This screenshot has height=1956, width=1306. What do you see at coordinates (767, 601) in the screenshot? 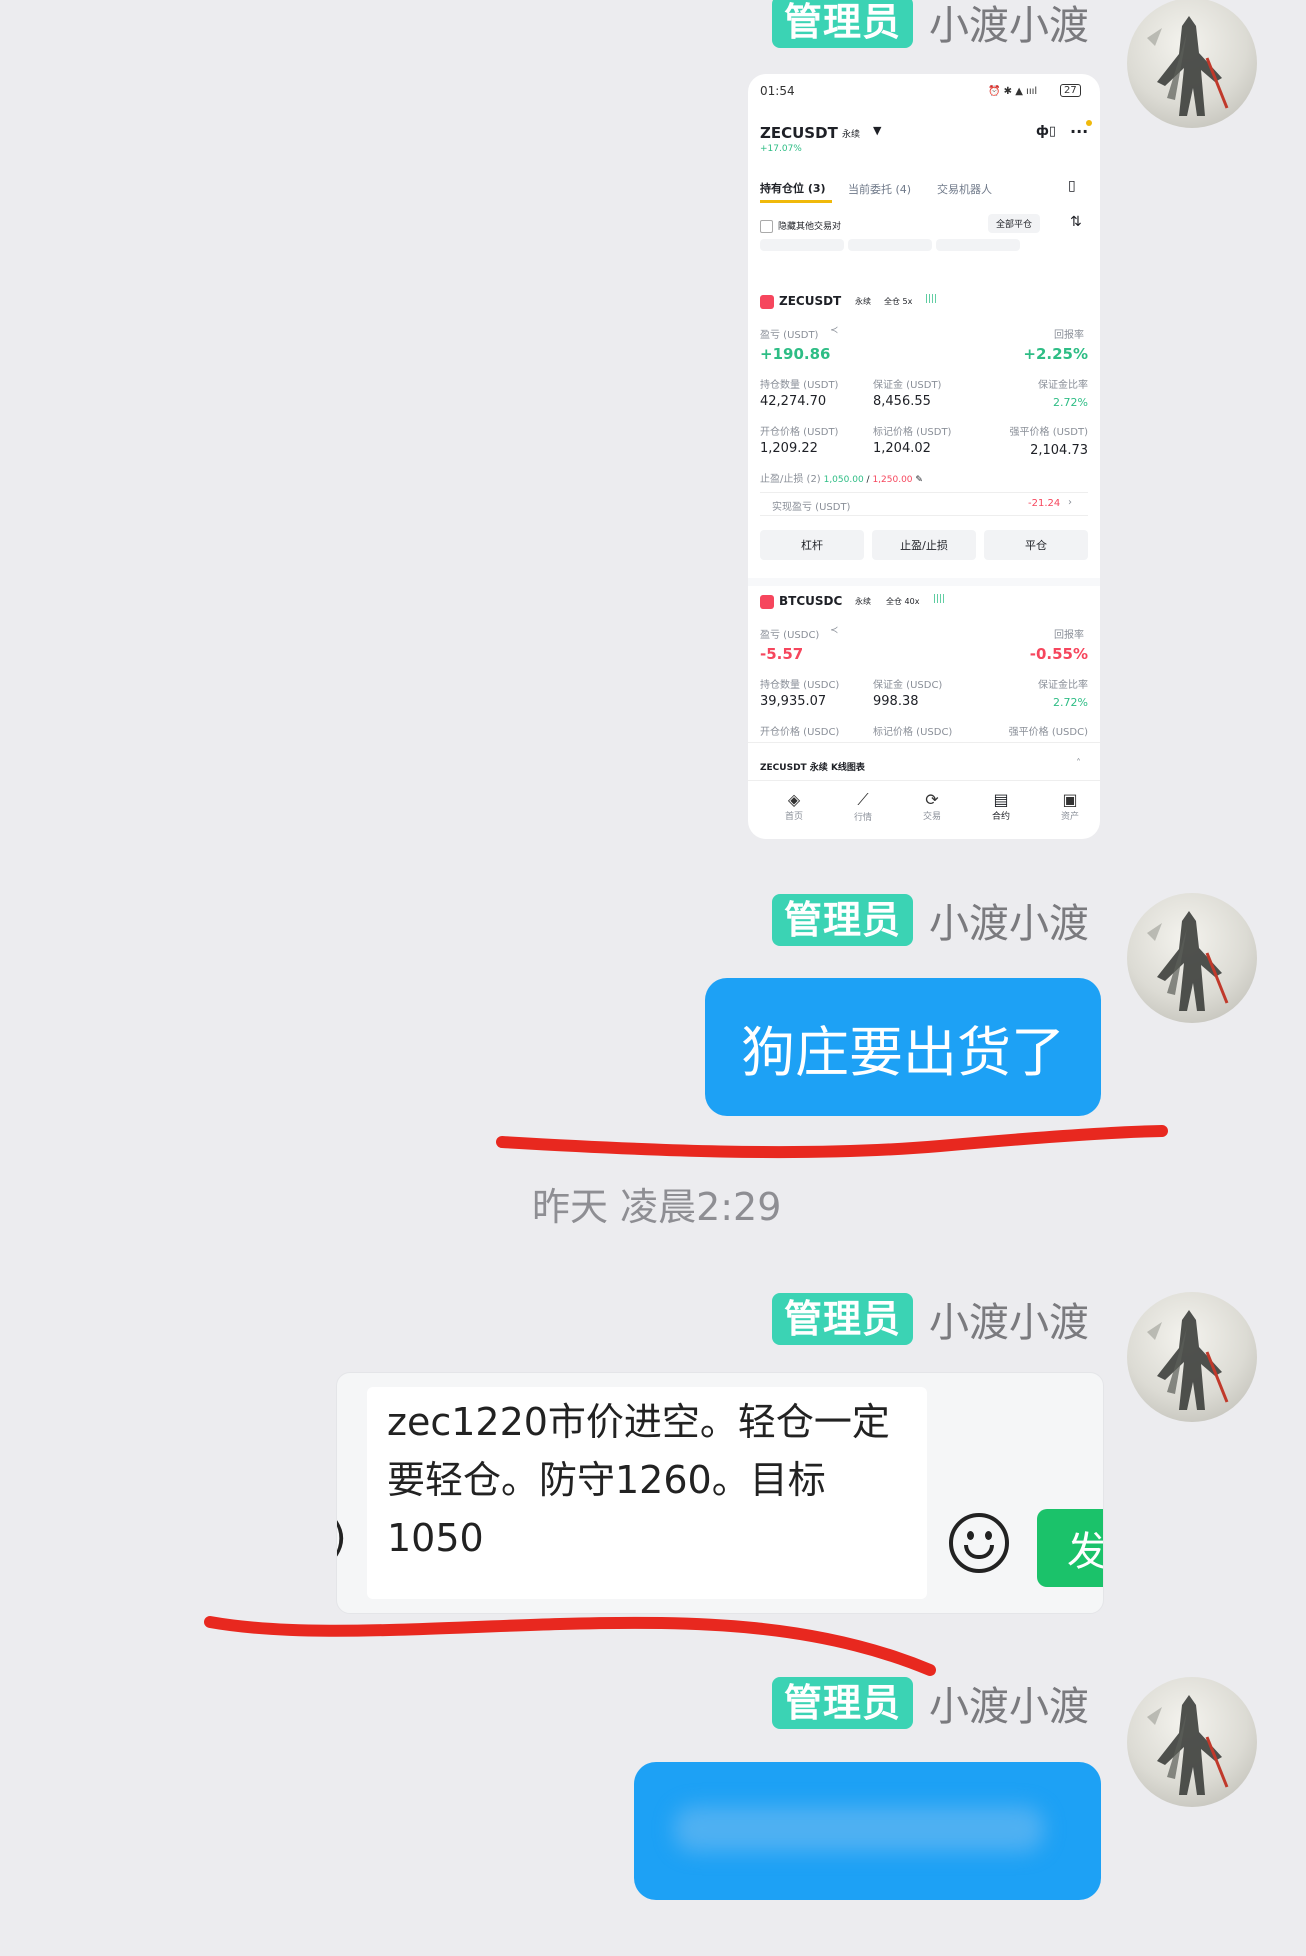
I see `btc-coin-icon` at bounding box center [767, 601].